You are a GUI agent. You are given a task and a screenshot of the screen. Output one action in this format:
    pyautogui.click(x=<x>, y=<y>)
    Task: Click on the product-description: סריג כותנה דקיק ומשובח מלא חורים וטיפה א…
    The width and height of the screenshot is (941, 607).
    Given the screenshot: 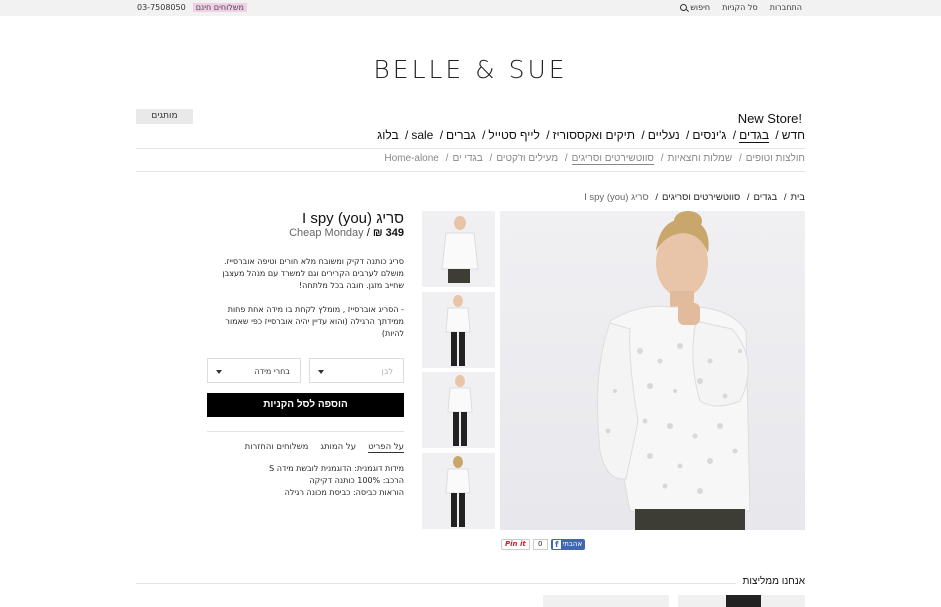 What is the action you would take?
    pyautogui.click(x=304, y=304)
    